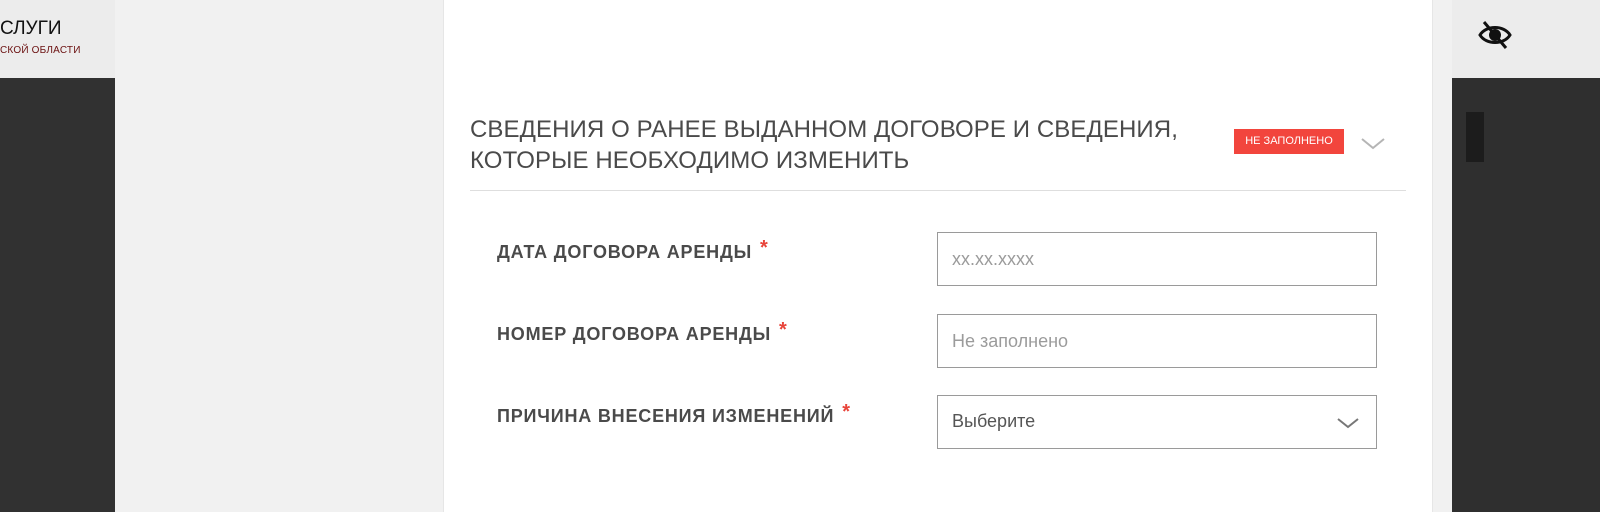 This screenshot has height=512, width=1600. Describe the element at coordinates (994, 421) in the screenshot. I see `change-reason-selected-value: Выберите` at that location.